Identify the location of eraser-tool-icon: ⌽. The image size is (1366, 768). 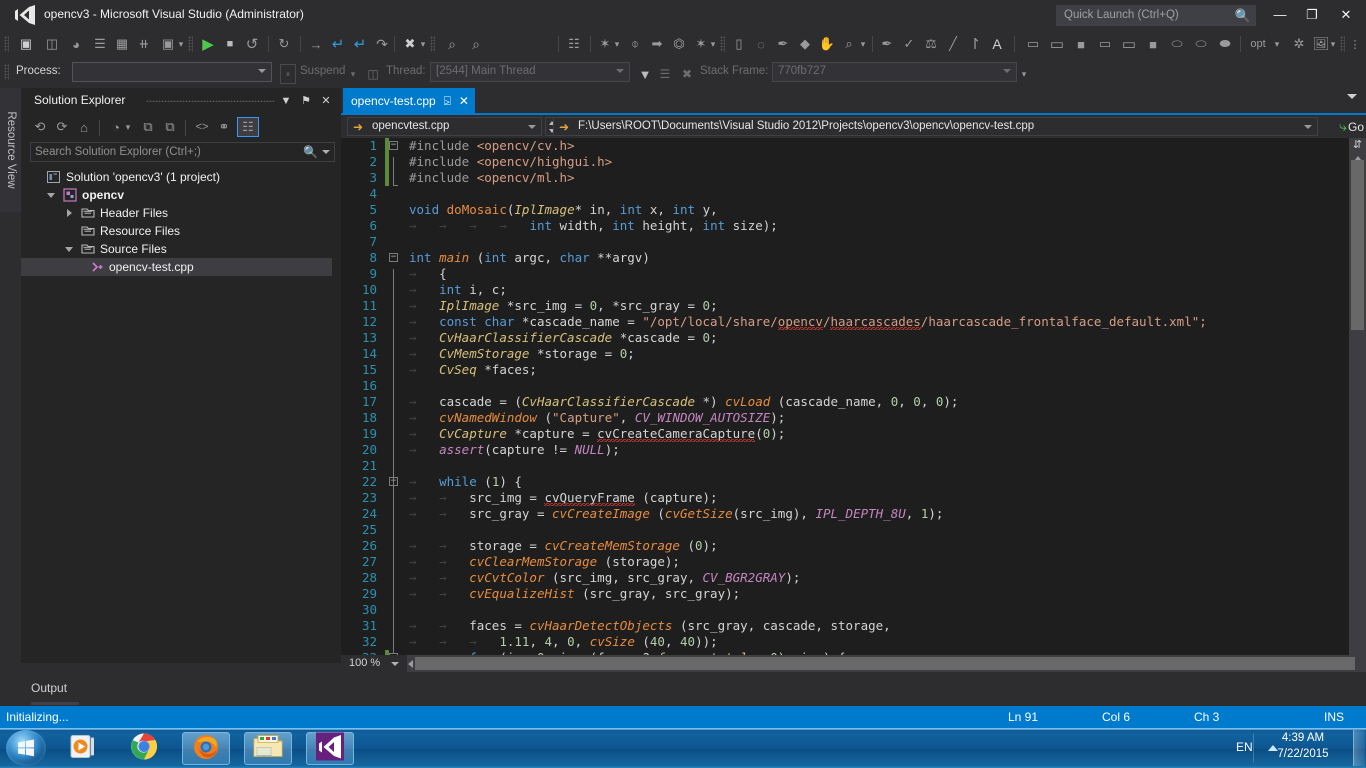
(635, 44).